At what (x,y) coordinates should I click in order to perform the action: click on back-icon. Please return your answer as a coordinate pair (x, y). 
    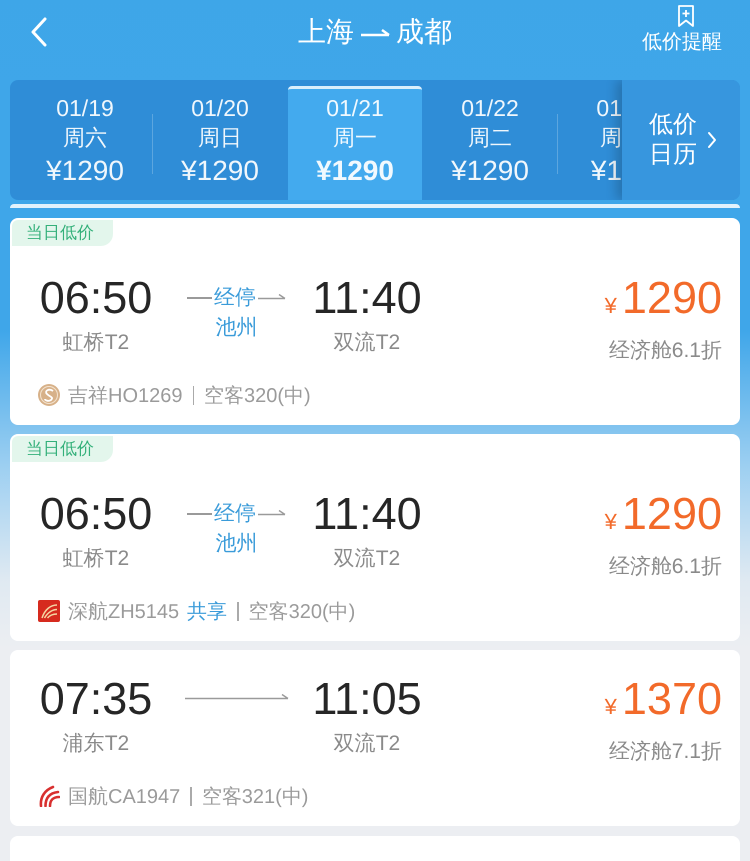
    Looking at the image, I should click on (39, 32).